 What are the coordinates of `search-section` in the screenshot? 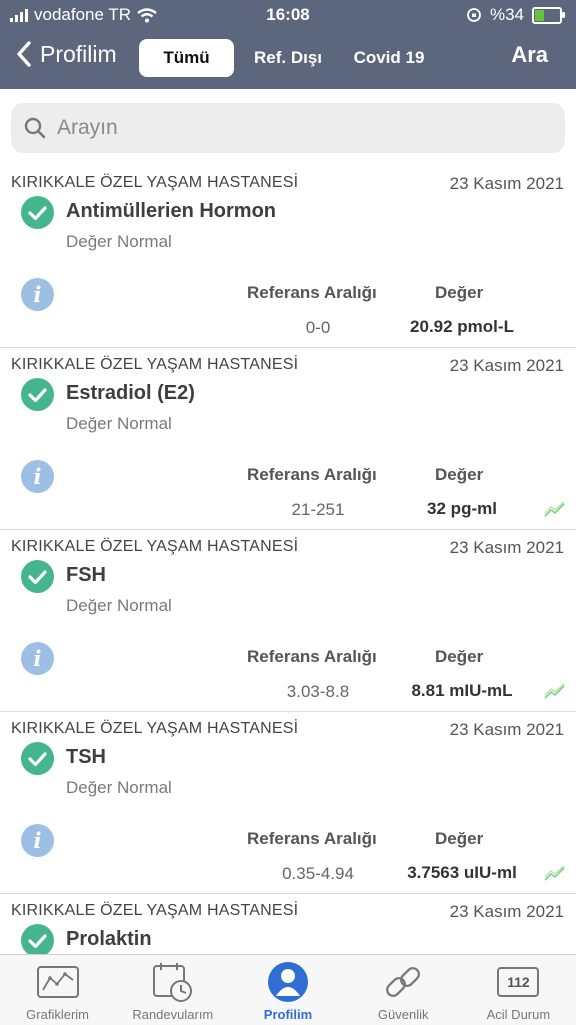 It's located at (288, 128).